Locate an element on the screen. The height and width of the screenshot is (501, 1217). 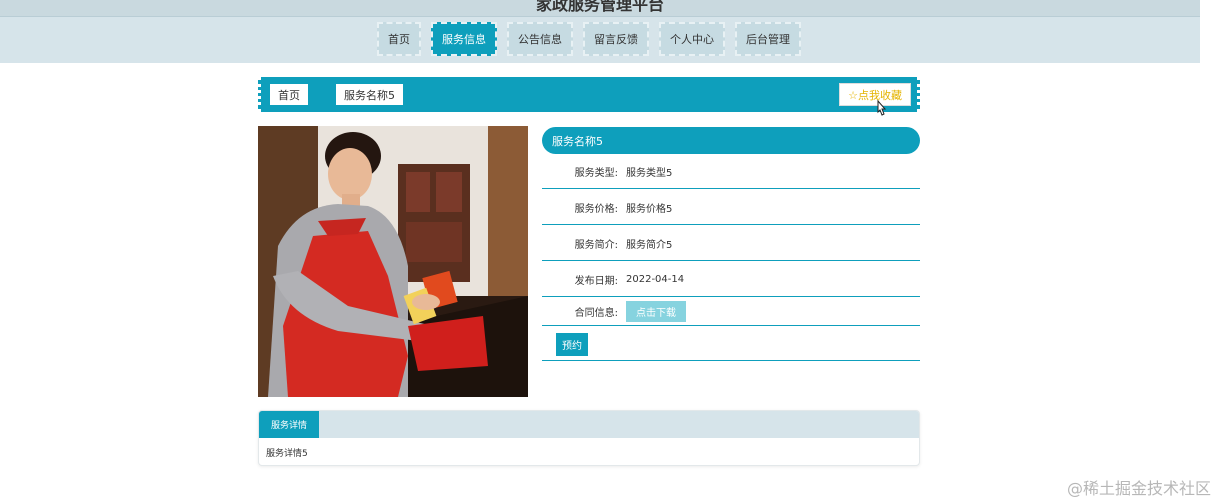
detail-title: 服务名称5 is located at coordinates (731, 140).